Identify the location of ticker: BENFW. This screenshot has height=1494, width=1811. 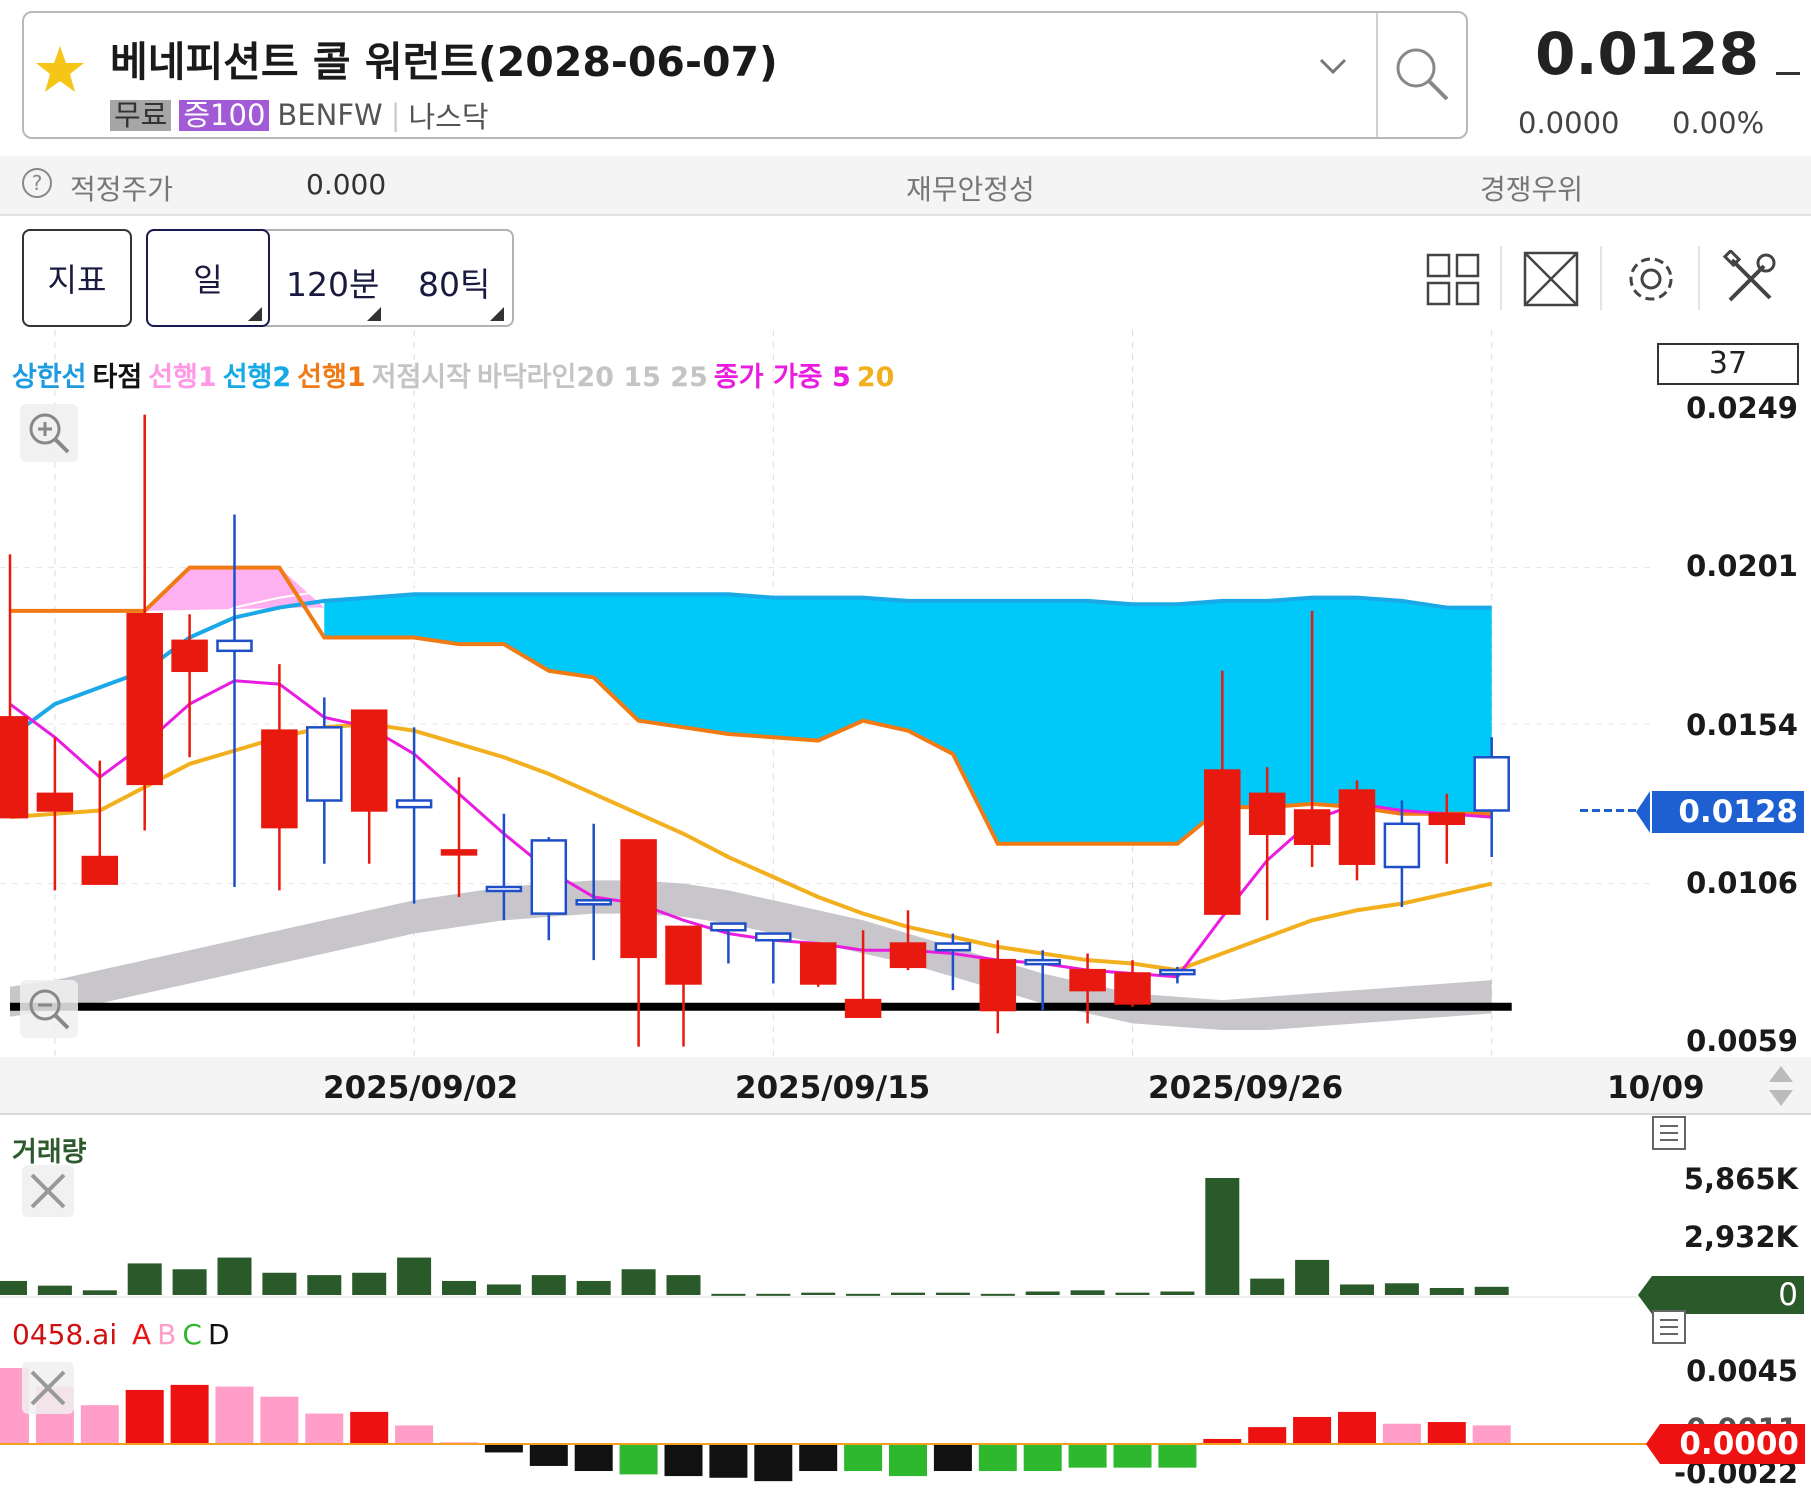
(330, 115).